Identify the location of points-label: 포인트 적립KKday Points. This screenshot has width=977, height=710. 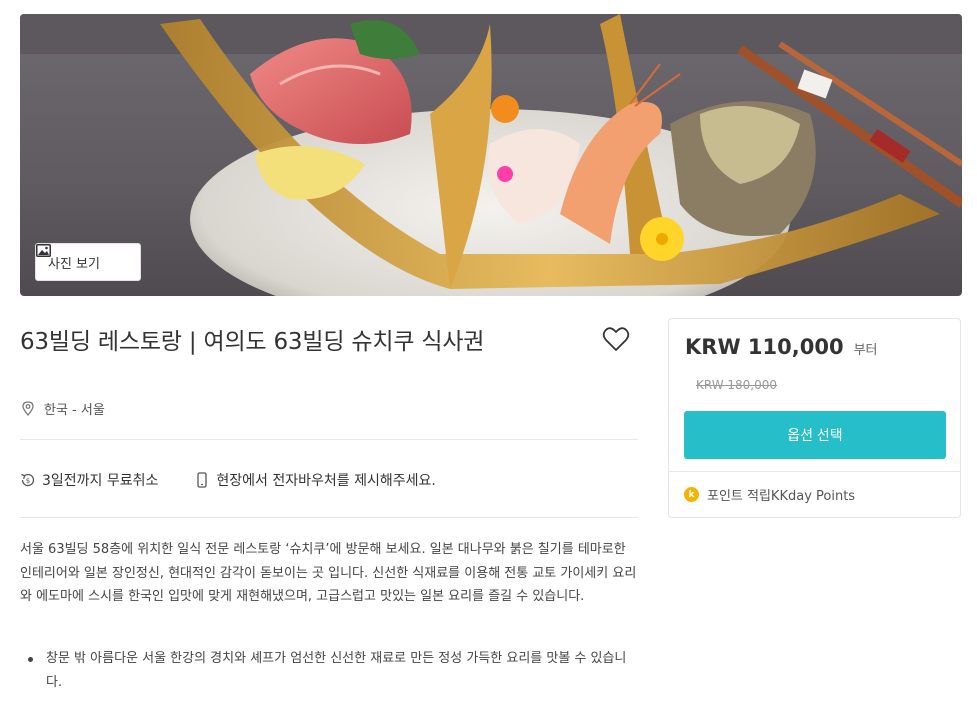
(781, 496).